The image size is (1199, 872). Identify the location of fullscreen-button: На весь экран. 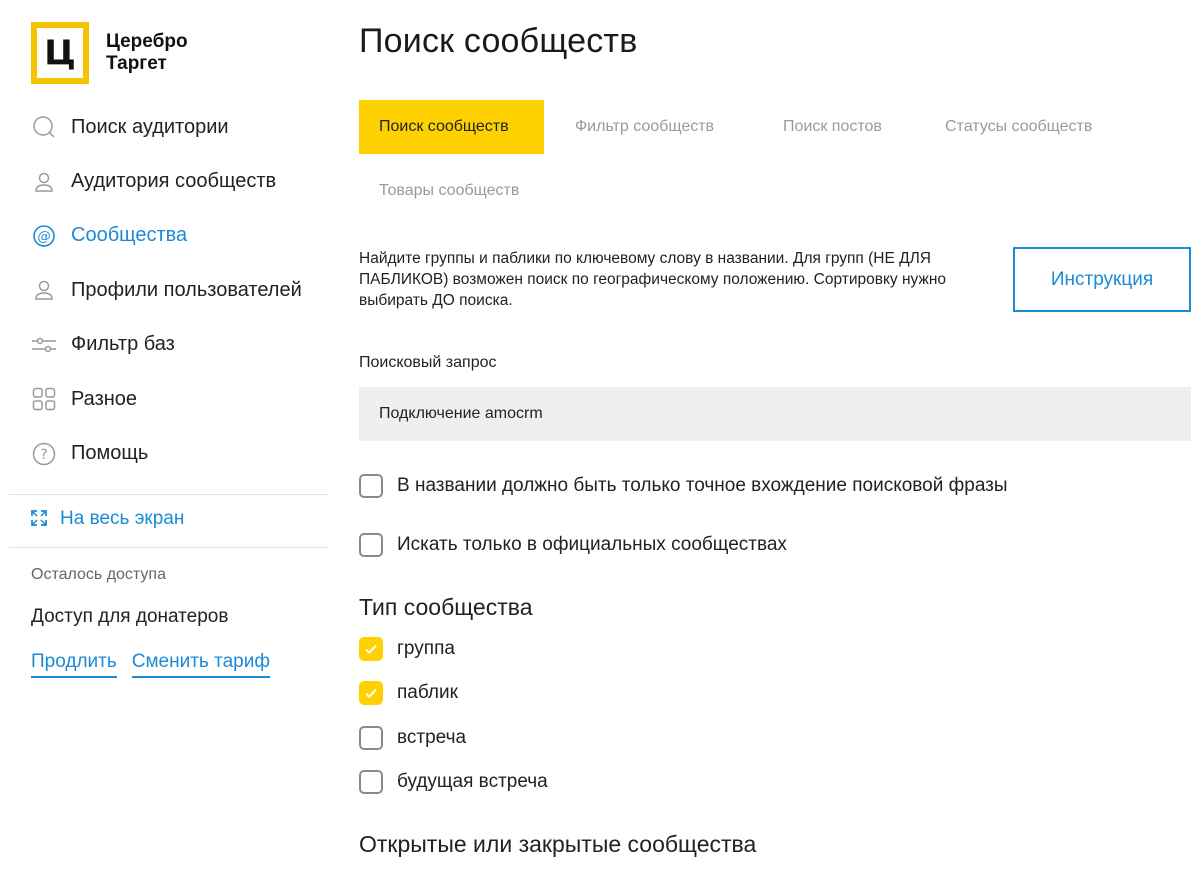
(107, 519).